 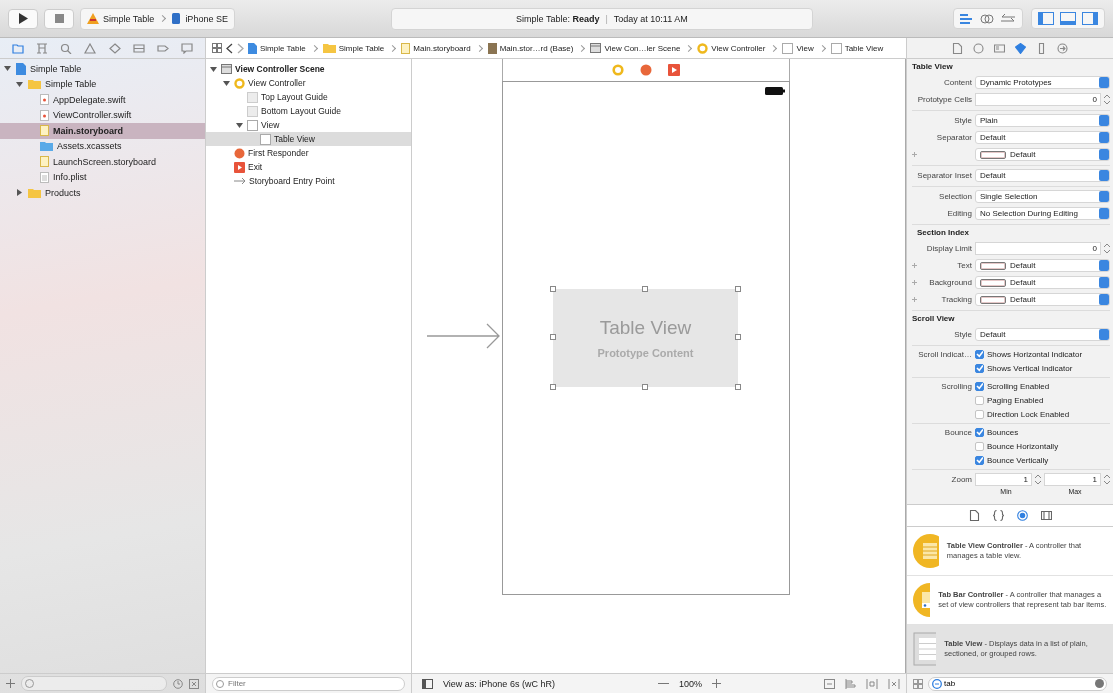 What do you see at coordinates (102, 69) in the screenshot?
I see `file-tree-item: Simple Table` at bounding box center [102, 69].